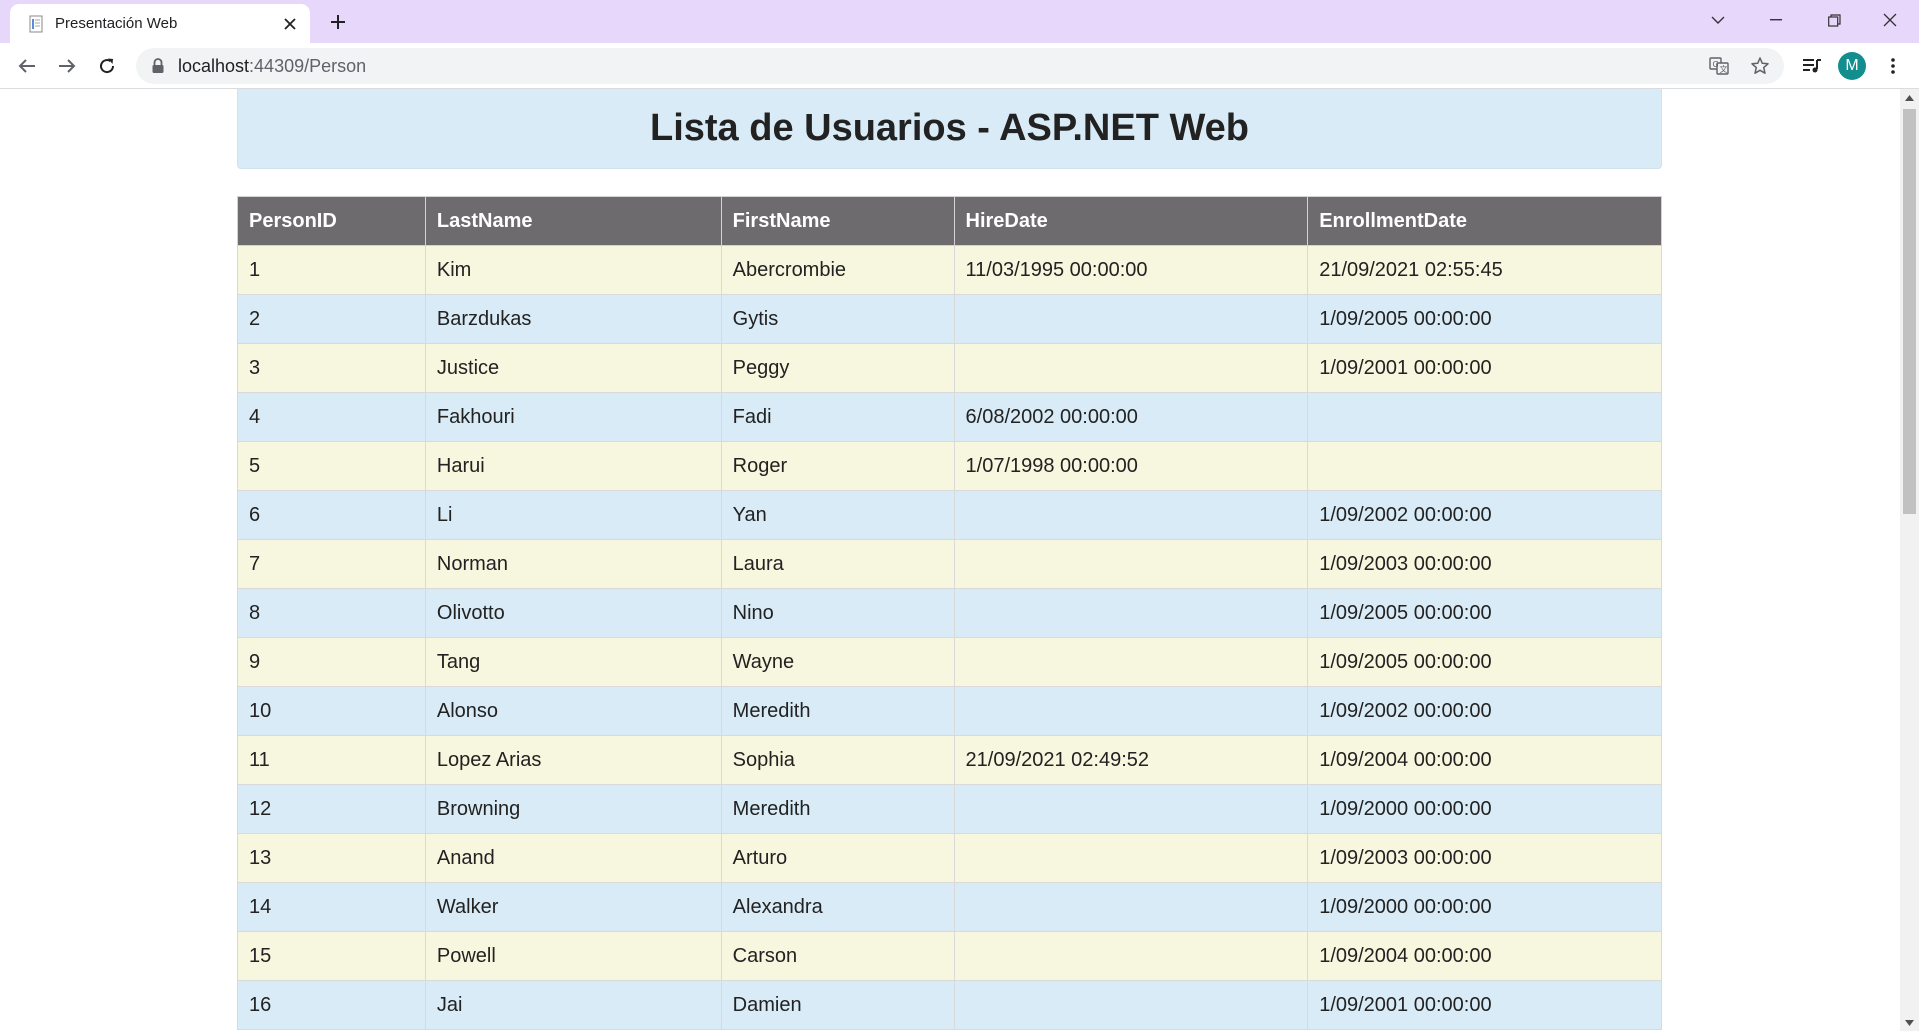  I want to click on svg-text: G, so click(1716, 64).